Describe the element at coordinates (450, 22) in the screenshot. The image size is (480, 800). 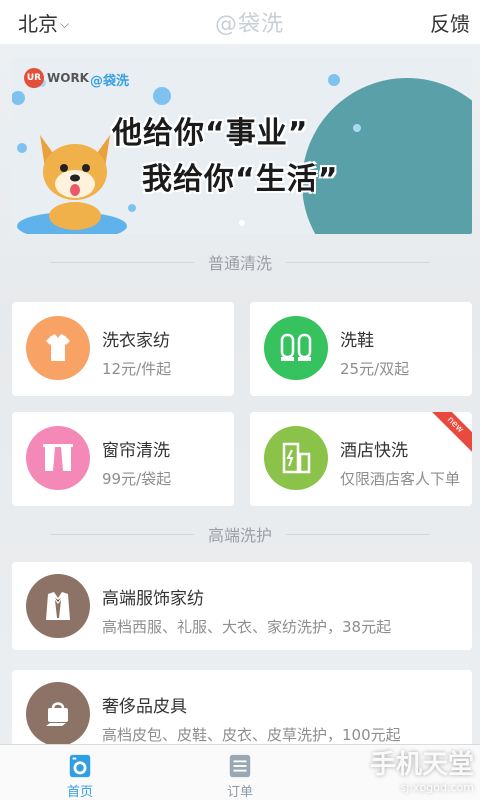
I see `feedback-button: 反馈` at that location.